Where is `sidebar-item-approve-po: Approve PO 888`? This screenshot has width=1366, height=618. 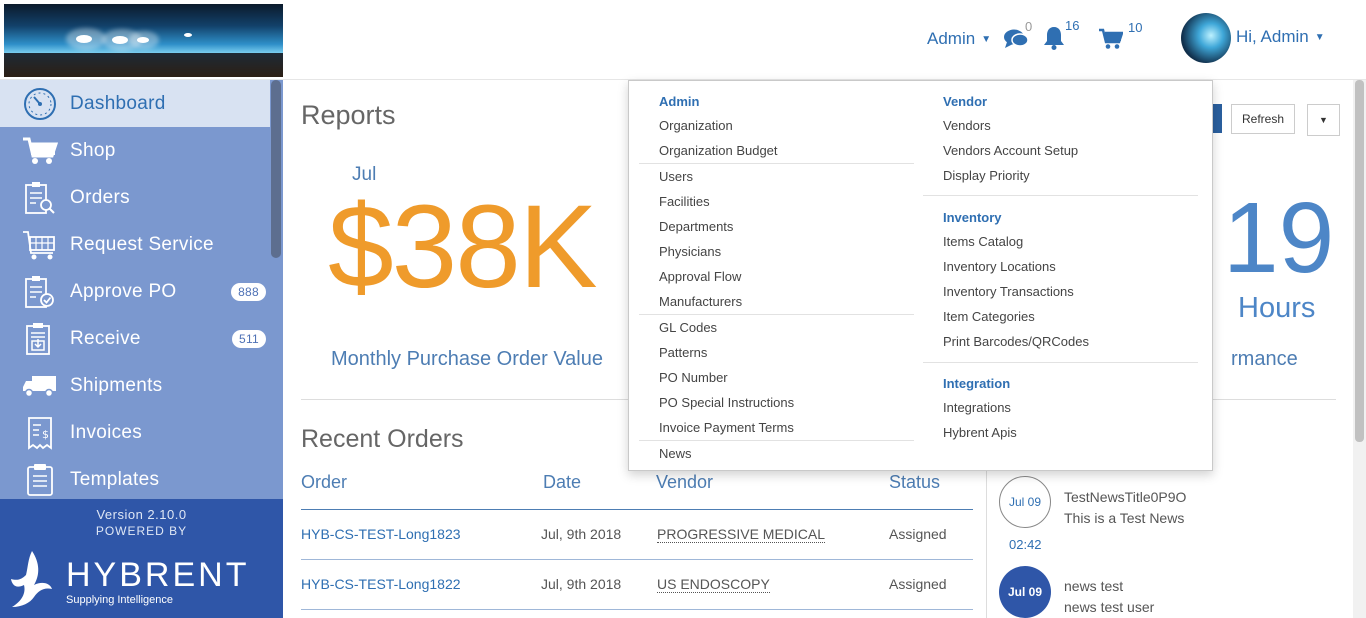 sidebar-item-approve-po: Approve PO 888 is located at coordinates (135, 291).